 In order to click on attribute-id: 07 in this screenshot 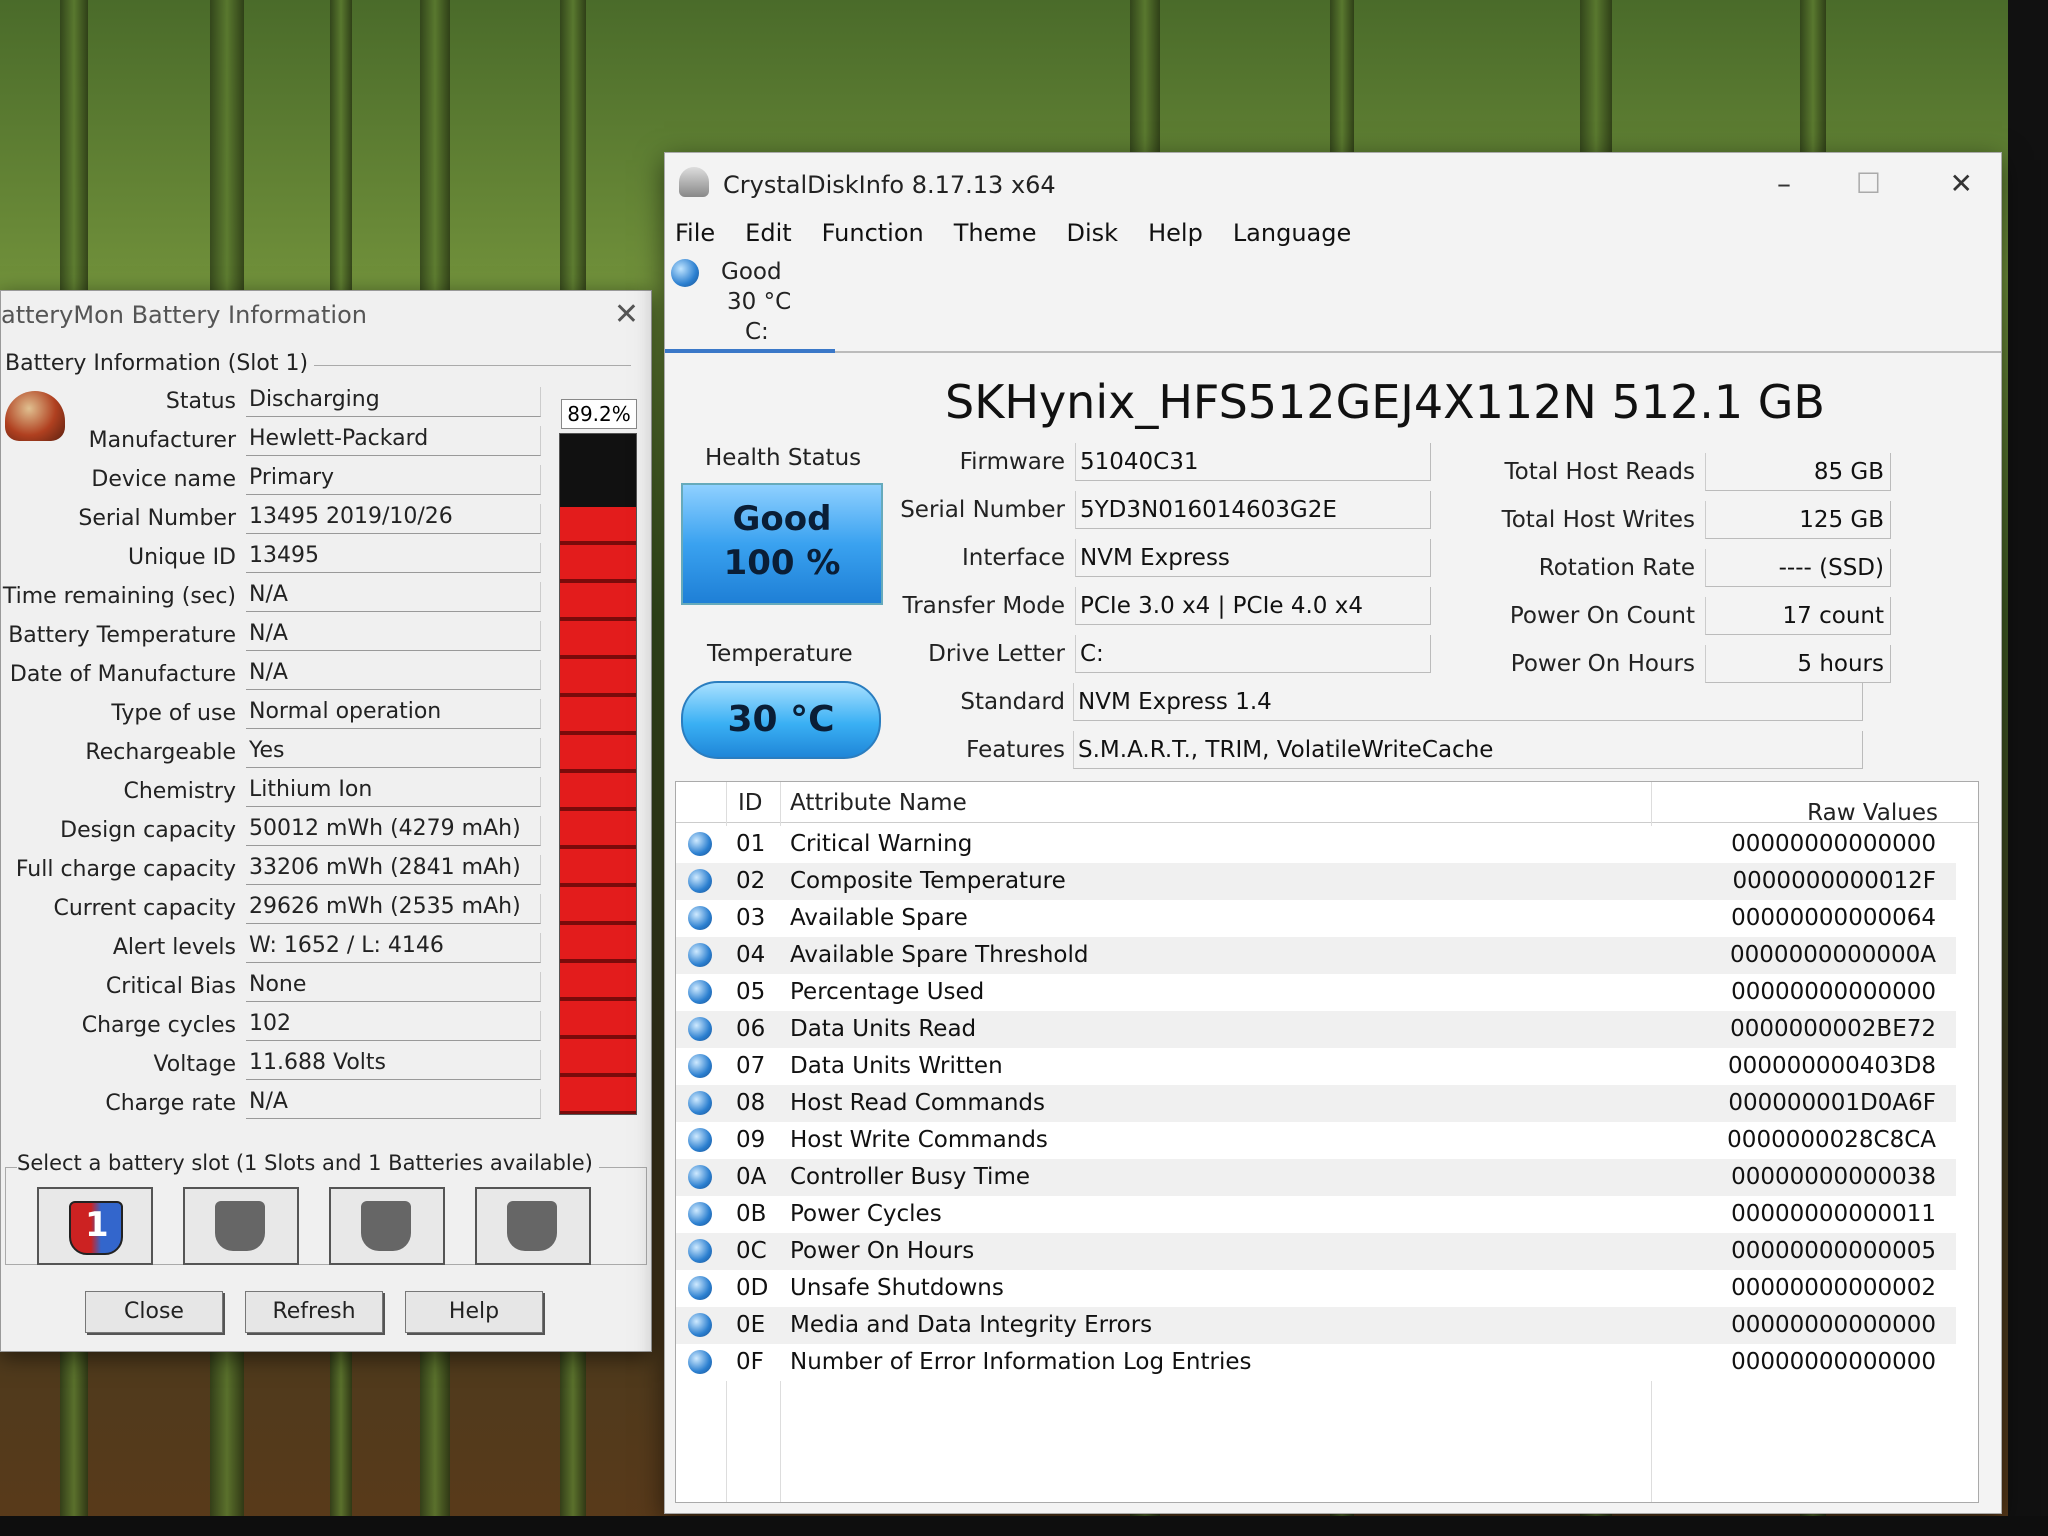, I will do `click(751, 1066)`.